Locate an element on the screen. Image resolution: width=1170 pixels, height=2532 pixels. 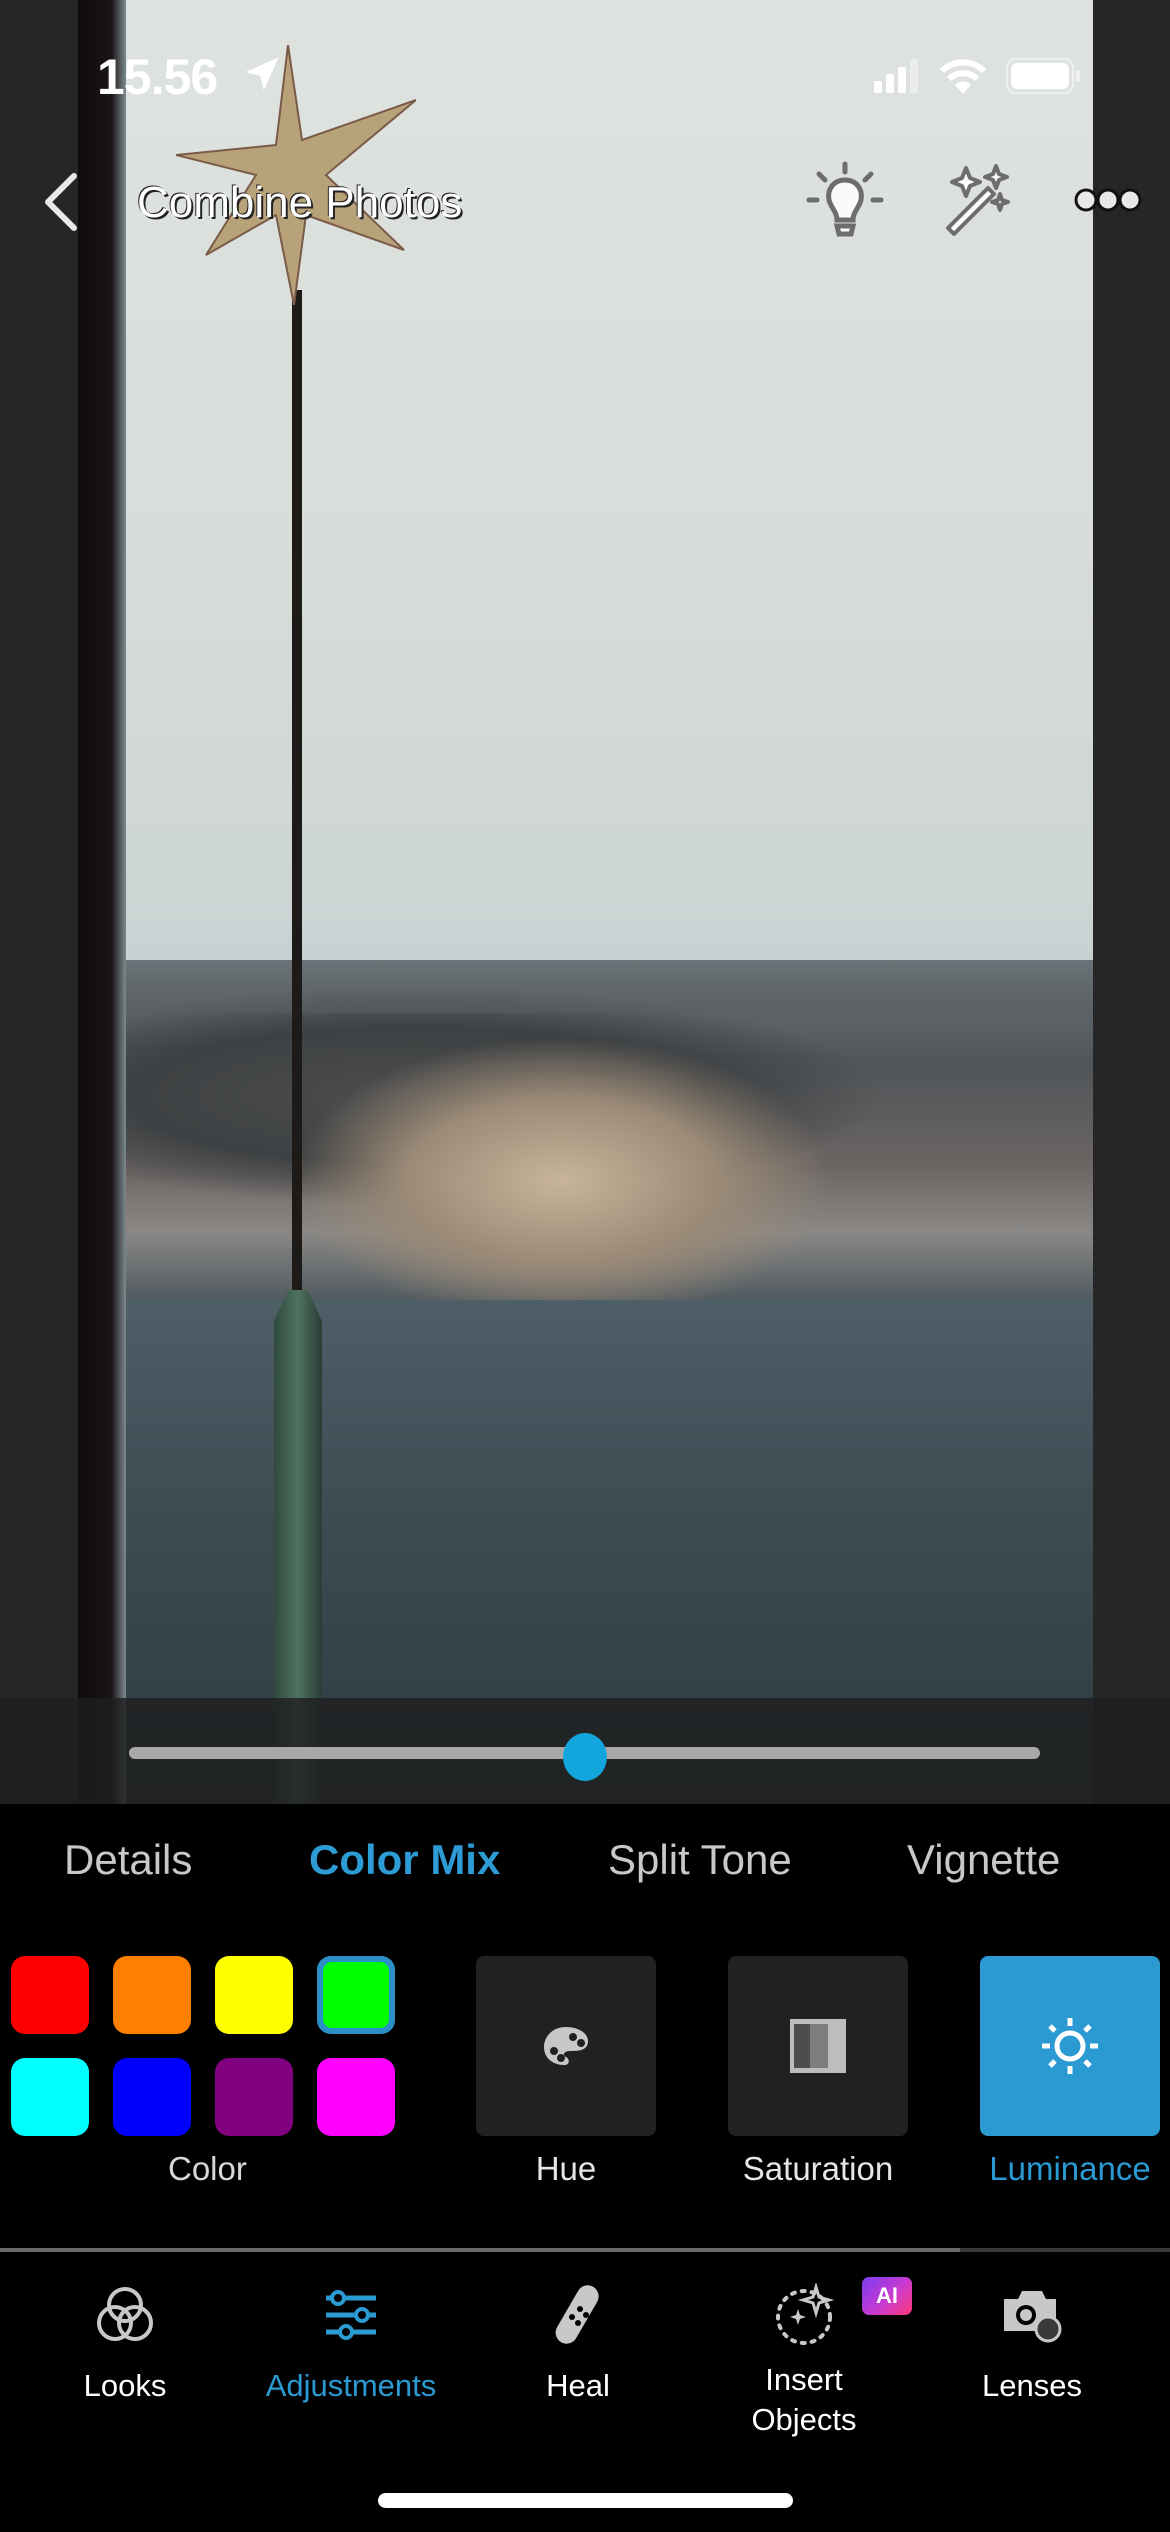
color-swatch-red is located at coordinates (50, 1995).